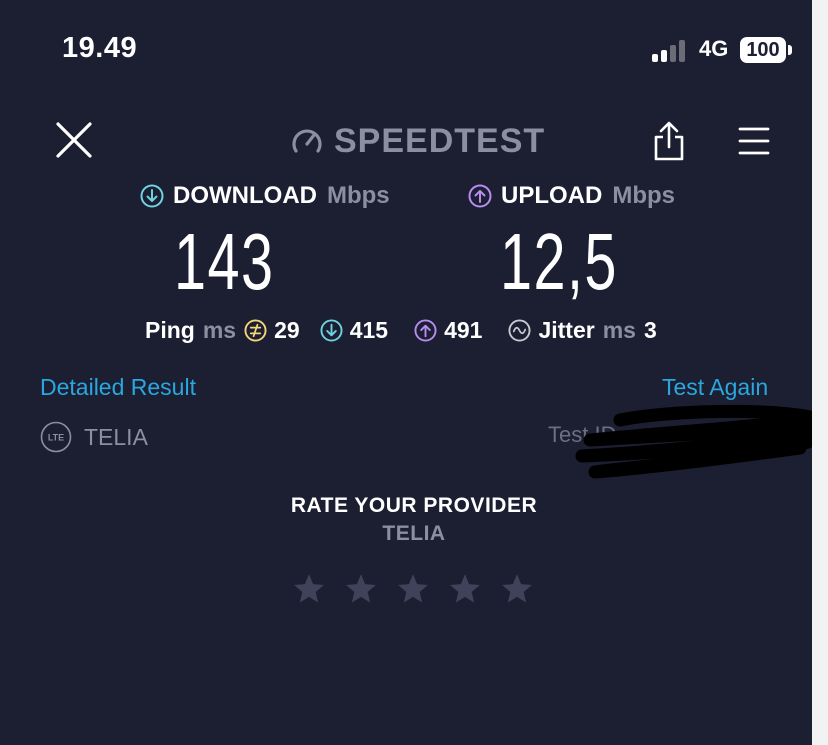 This screenshot has height=745, width=828. What do you see at coordinates (307, 141) in the screenshot?
I see `speedometer-icon` at bounding box center [307, 141].